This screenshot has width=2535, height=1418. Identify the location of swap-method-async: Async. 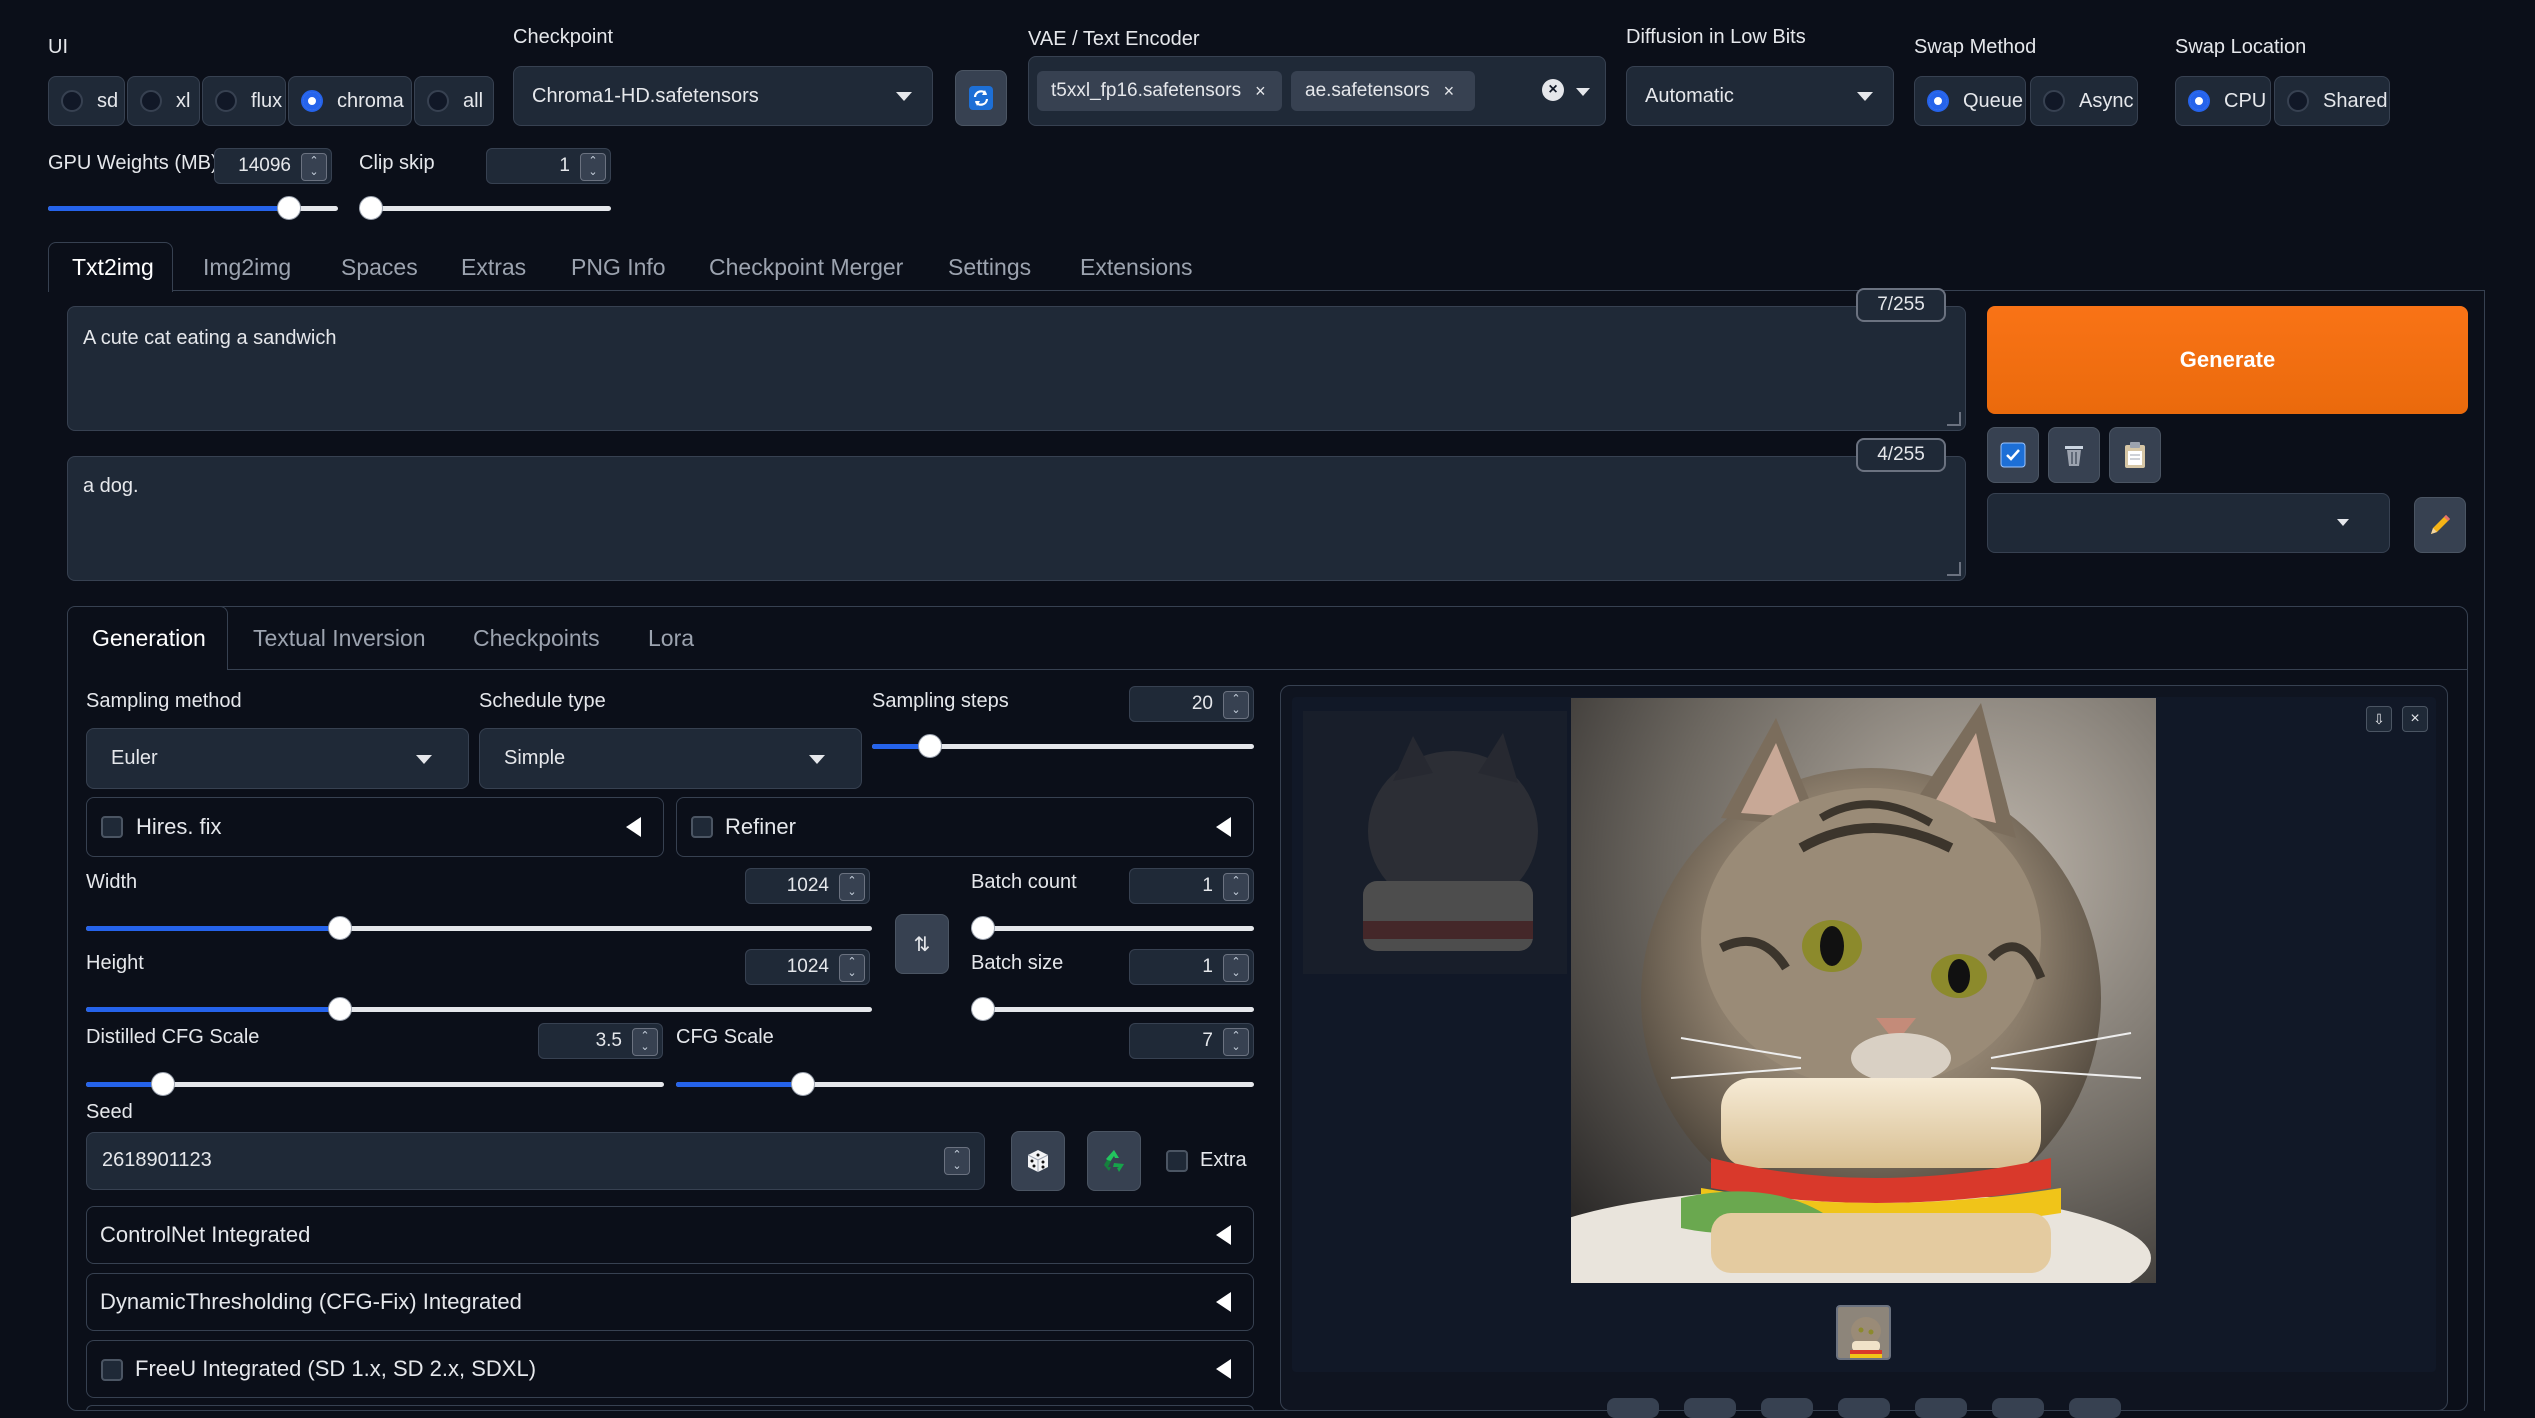
(2084, 101).